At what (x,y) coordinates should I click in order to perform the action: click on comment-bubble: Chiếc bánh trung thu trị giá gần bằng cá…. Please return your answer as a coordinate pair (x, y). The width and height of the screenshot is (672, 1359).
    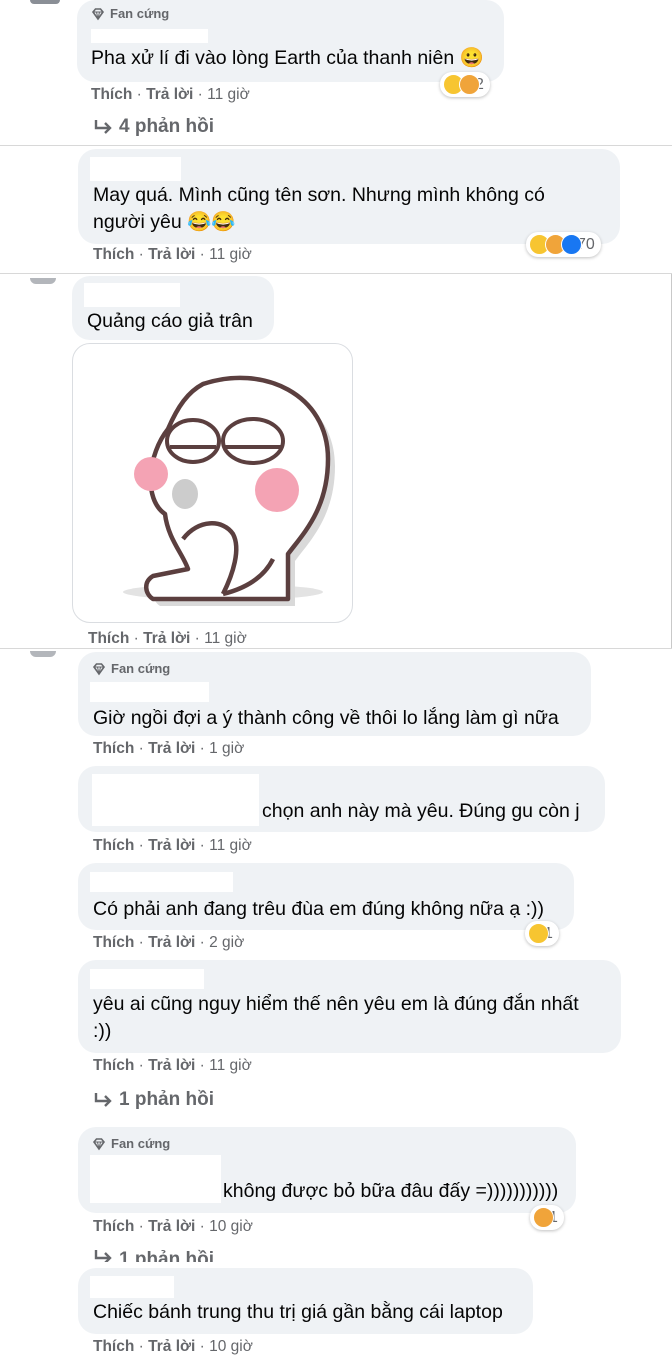
    Looking at the image, I should click on (305, 1301).